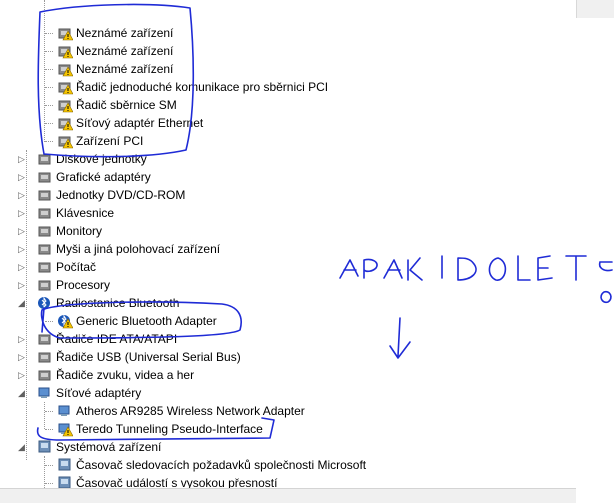  I want to click on category-item: ▷ Počítač, so click(288, 267).